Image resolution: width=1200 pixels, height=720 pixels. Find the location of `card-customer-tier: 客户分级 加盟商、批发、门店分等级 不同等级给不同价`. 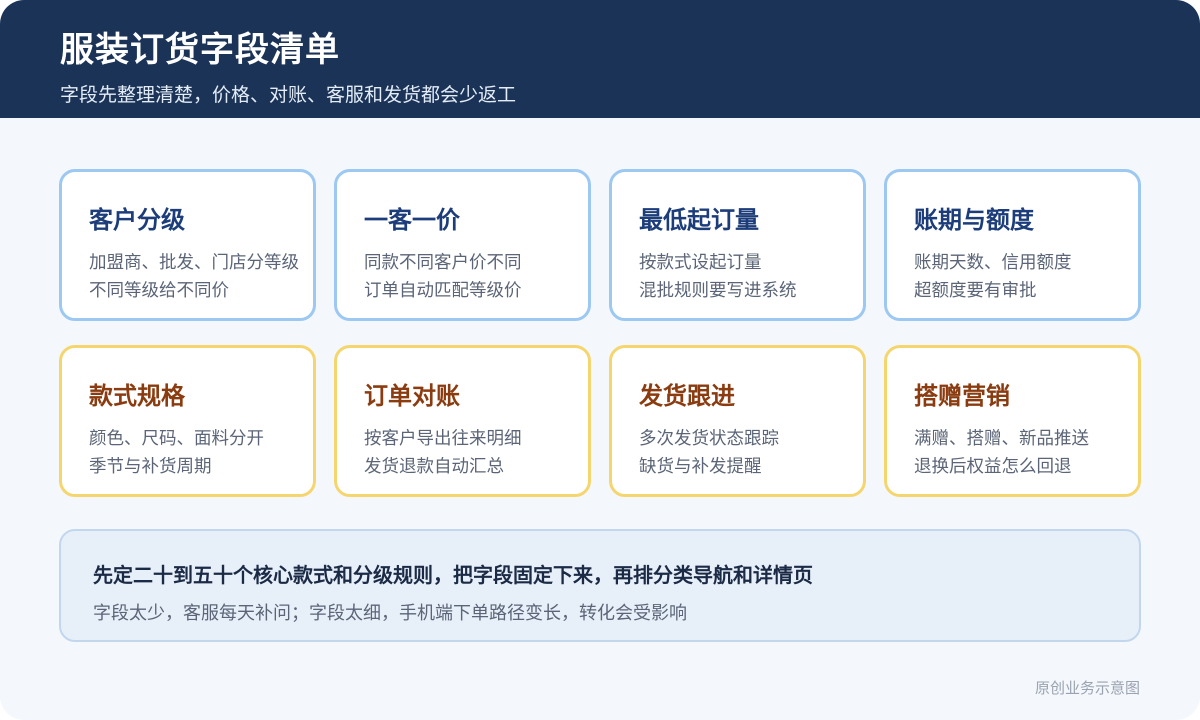

card-customer-tier: 客户分级 加盟商、批发、门店分等级 不同等级给不同价 is located at coordinates (187, 245).